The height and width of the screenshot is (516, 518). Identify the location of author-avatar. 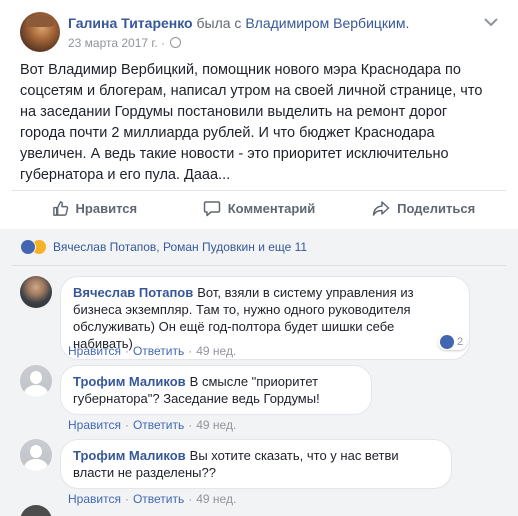
(40, 32).